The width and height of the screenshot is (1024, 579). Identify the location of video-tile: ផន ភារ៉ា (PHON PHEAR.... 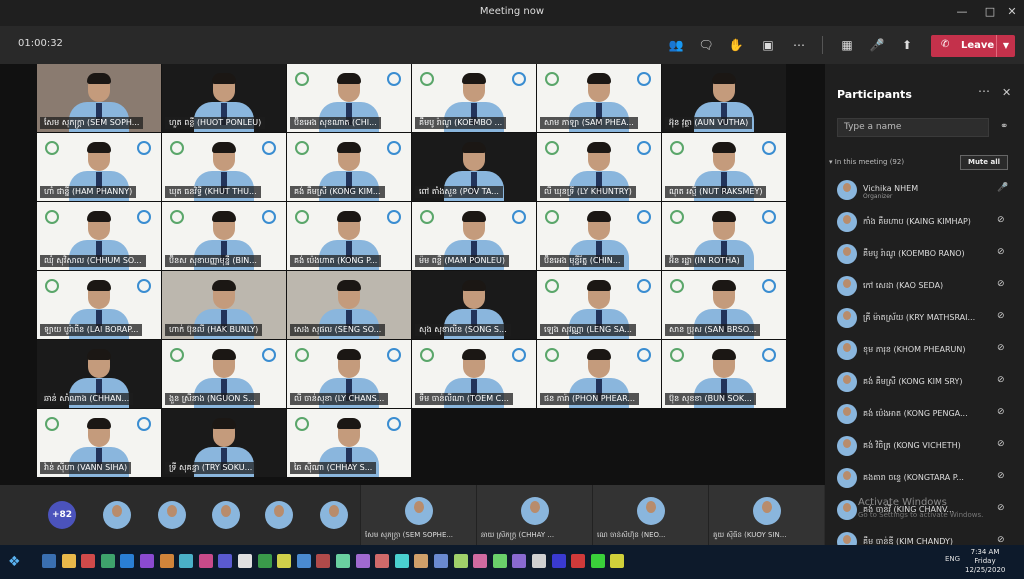
(599, 374).